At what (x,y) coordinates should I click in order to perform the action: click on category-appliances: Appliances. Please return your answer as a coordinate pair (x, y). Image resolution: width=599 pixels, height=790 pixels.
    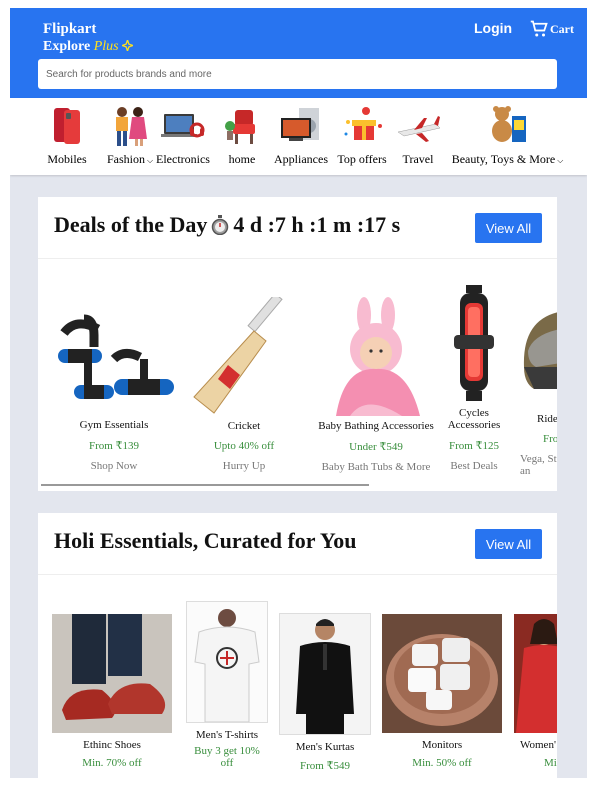
    Looking at the image, I should click on (301, 135).